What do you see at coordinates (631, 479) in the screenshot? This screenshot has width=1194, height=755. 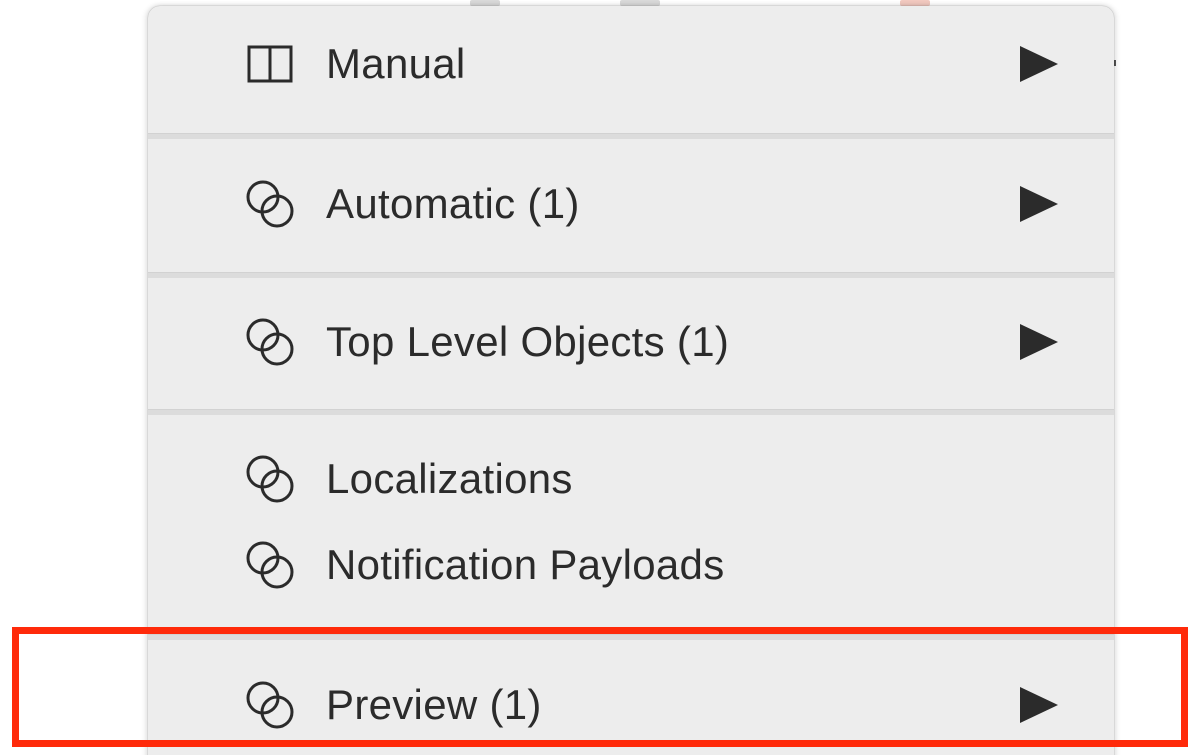 I see `menu-item-localizations: Localizations` at bounding box center [631, 479].